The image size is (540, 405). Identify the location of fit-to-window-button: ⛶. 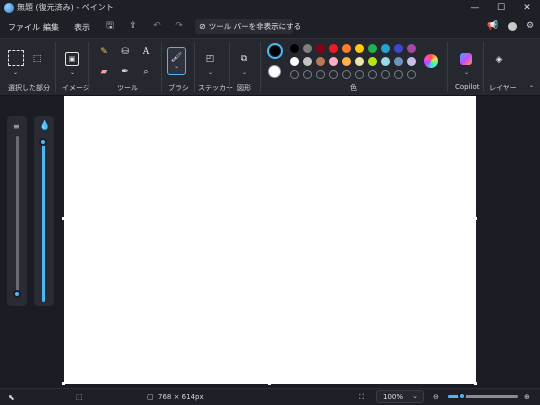
(361, 397).